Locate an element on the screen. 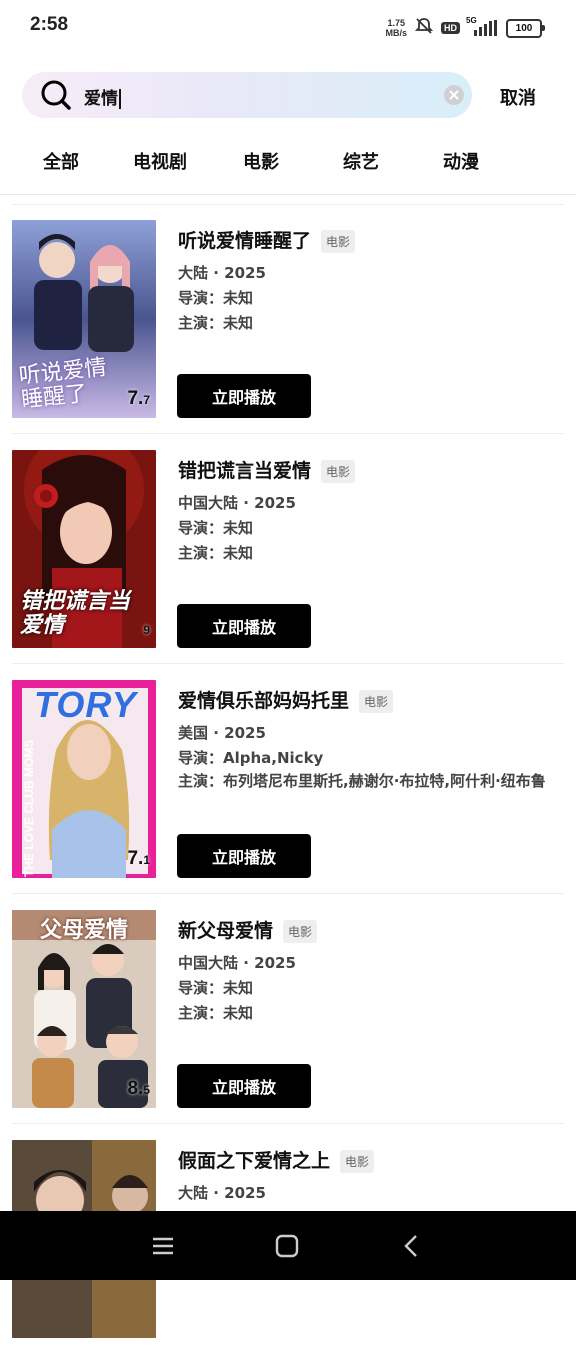 The image size is (576, 1354). mute-icon is located at coordinates (424, 28).